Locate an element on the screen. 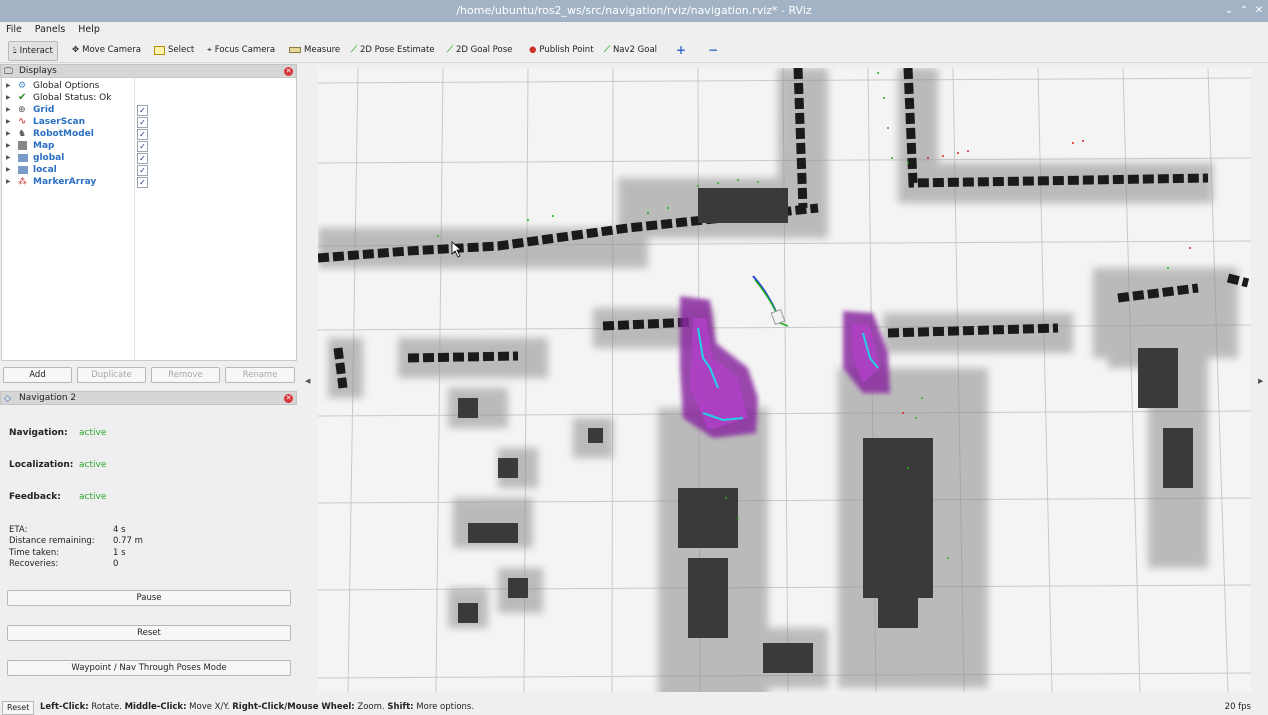 The width and height of the screenshot is (1268, 715). recoveries-label: Recoveries: is located at coordinates (34, 564).